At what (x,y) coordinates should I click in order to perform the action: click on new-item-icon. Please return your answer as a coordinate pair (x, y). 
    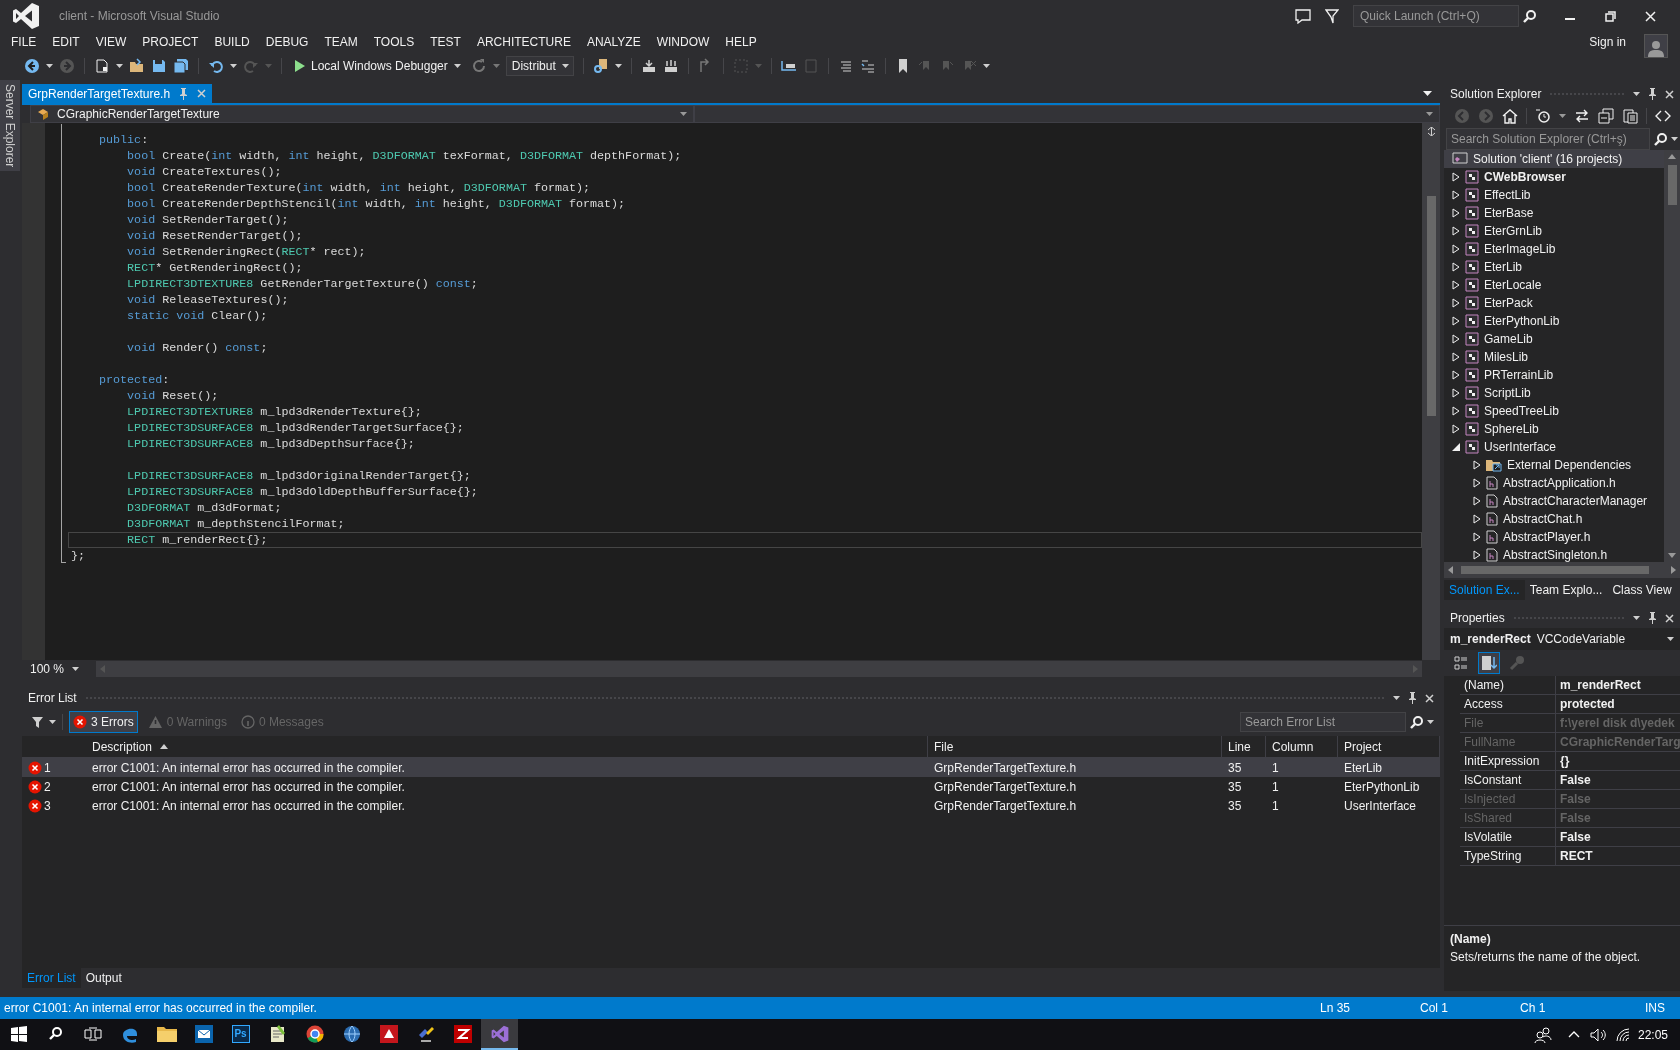
    Looking at the image, I should click on (102, 66).